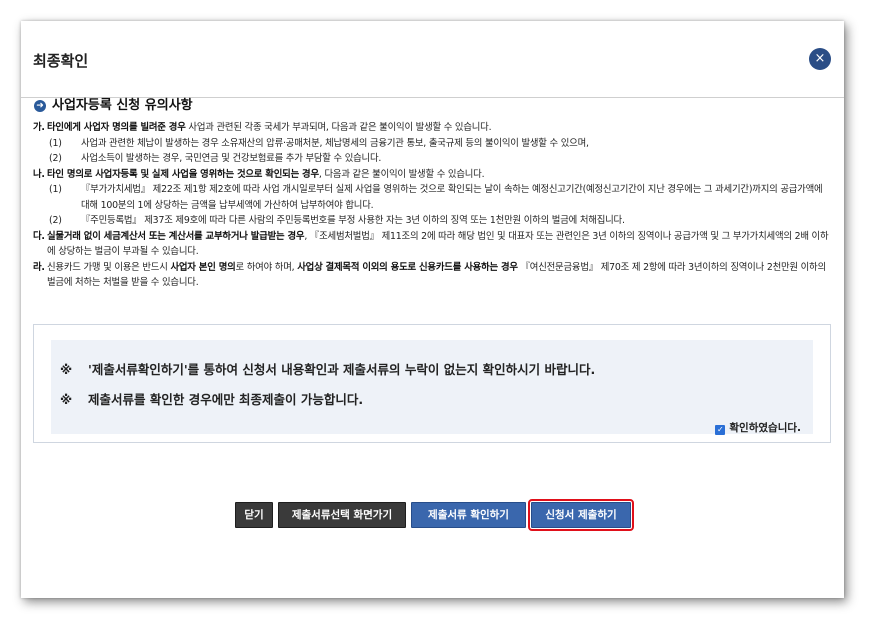 The width and height of the screenshot is (886, 638). What do you see at coordinates (39, 174) in the screenshot?
I see `item-marker: 나.` at bounding box center [39, 174].